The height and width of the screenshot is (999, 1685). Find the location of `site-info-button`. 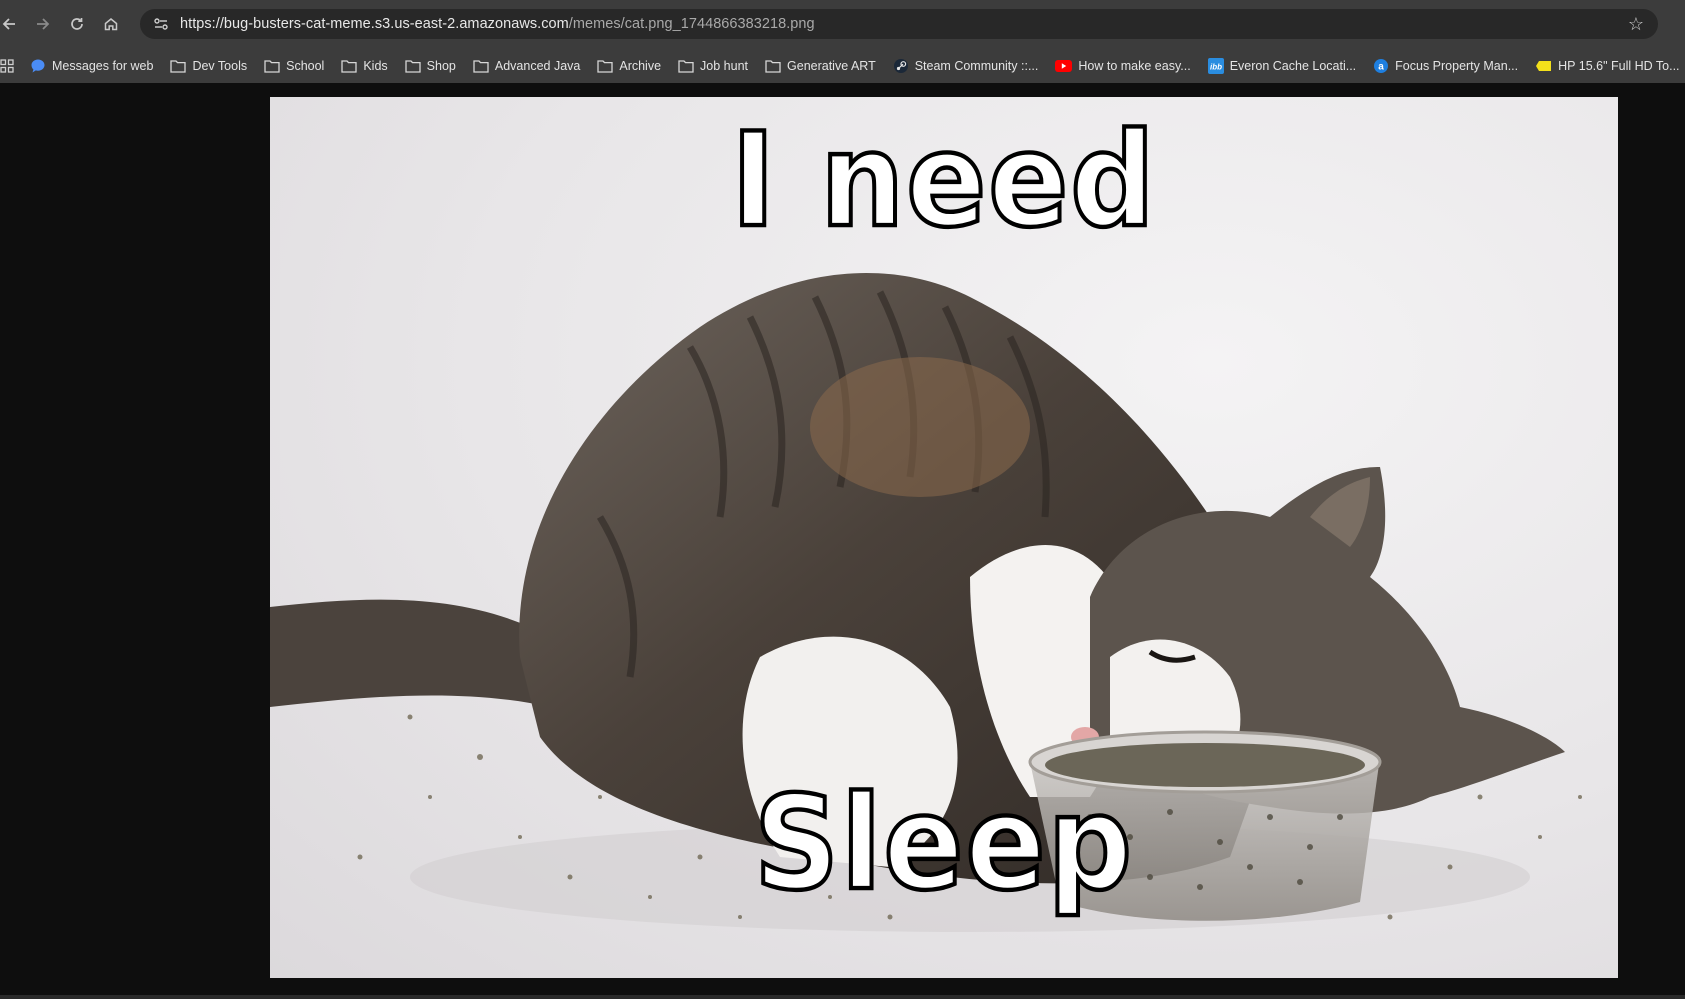

site-info-button is located at coordinates (161, 24).